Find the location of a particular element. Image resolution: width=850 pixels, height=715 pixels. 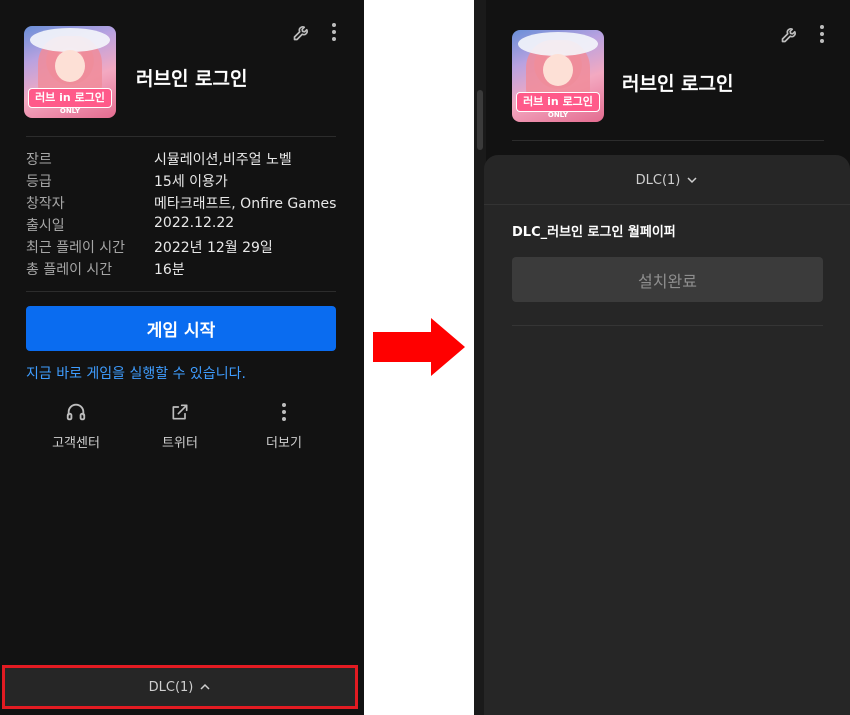

dlc-sheet-header: DLC(1) is located at coordinates (667, 180).